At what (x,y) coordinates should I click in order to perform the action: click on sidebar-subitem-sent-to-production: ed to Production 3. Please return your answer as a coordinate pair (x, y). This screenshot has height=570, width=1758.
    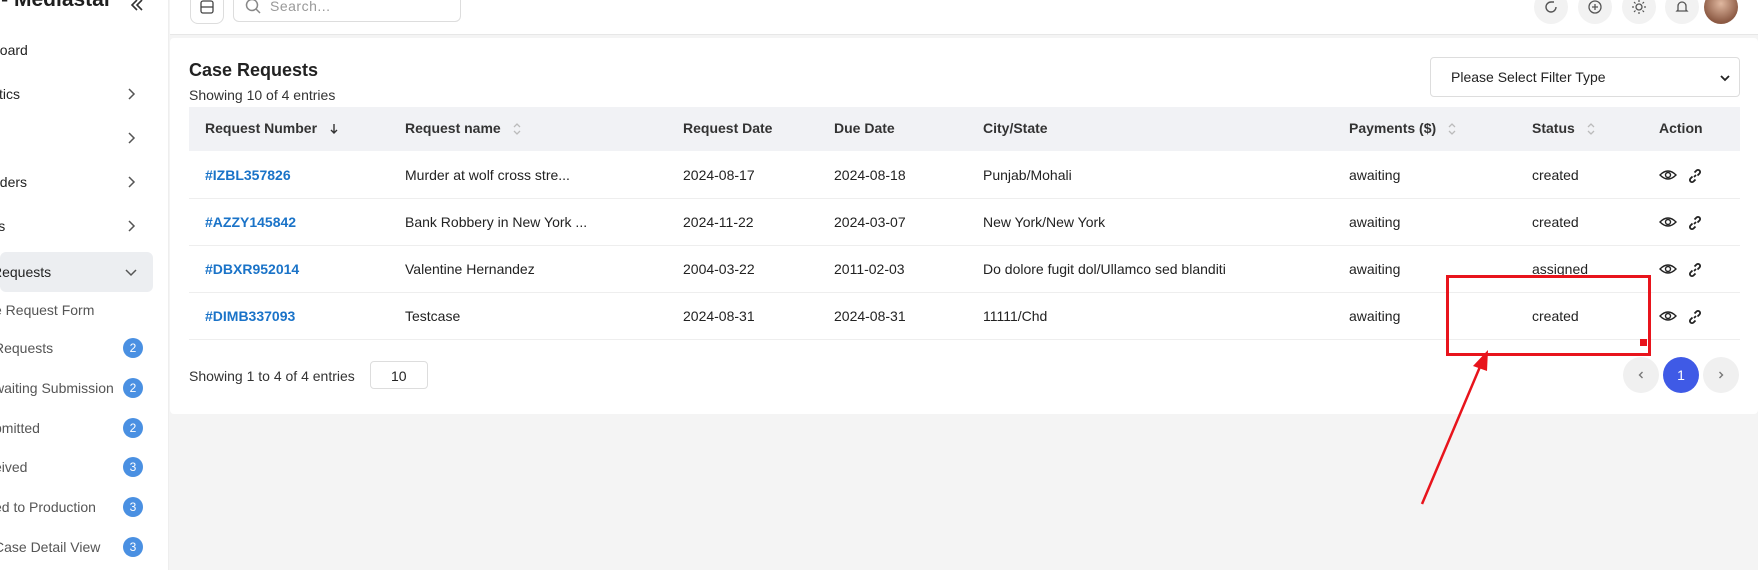
    Looking at the image, I should click on (76, 507).